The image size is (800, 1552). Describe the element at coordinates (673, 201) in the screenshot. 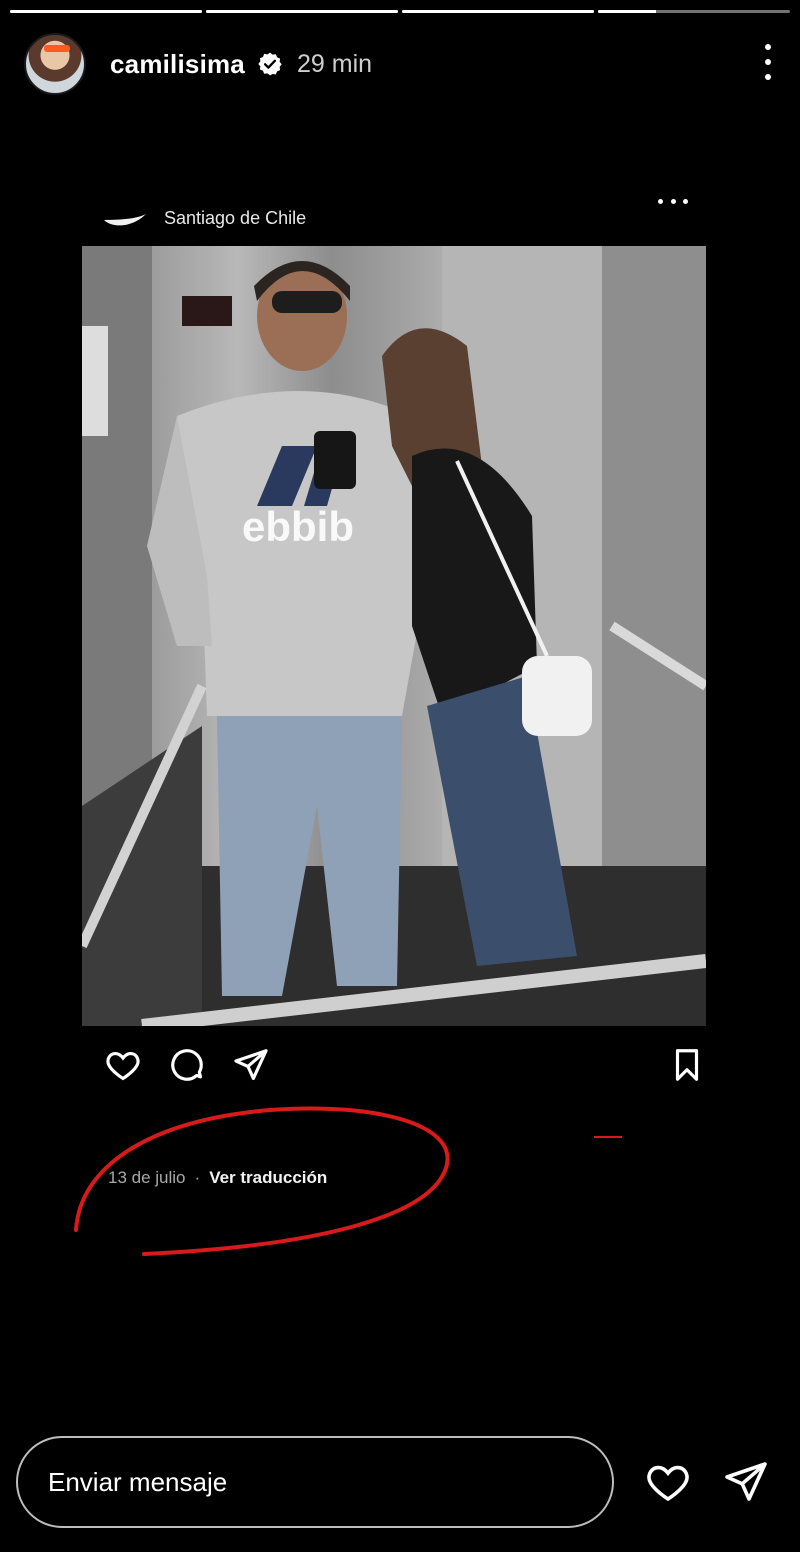

I see `post-more-icon` at that location.